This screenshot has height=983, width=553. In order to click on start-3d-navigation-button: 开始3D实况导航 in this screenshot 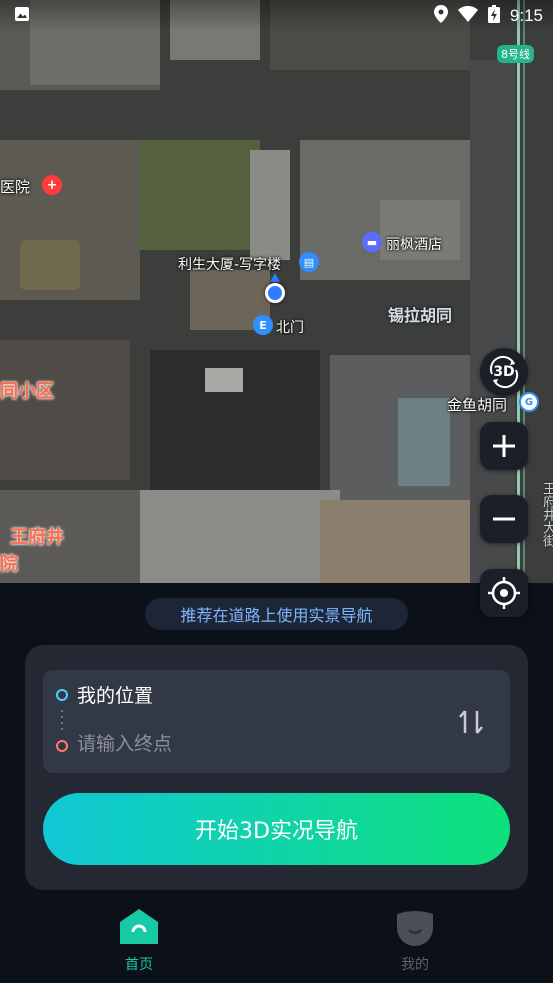, I will do `click(276, 829)`.